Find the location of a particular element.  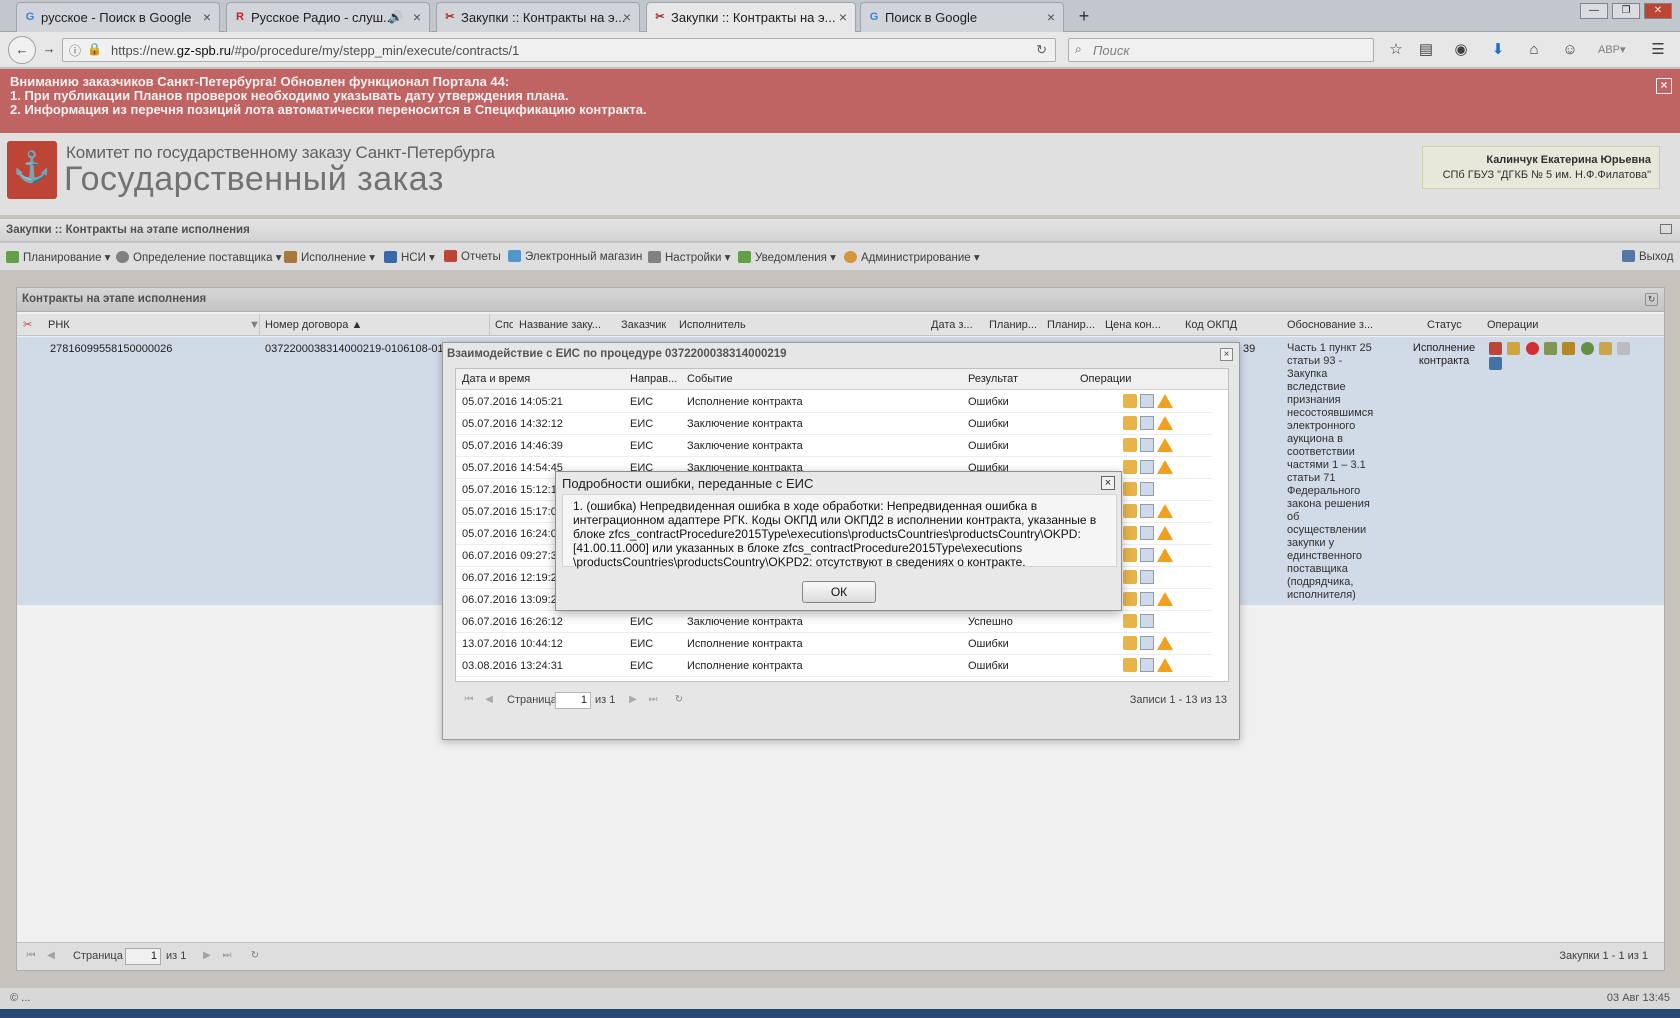

speaker-icon: 🔊 is located at coordinates (395, 17).